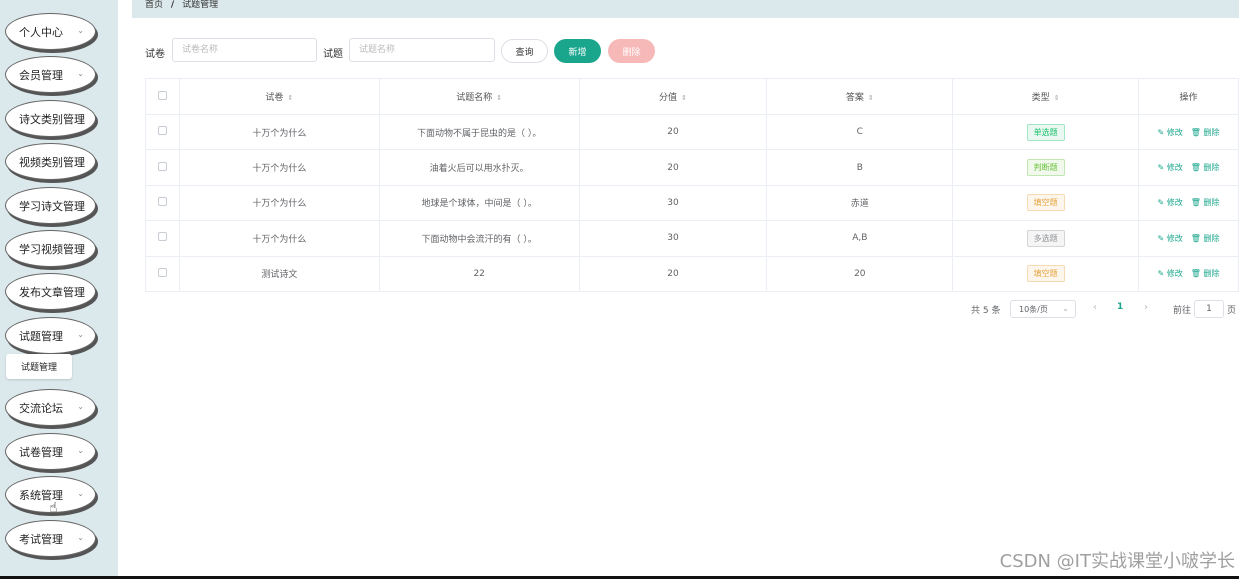  I want to click on type-tag: 判断题, so click(1045, 168).